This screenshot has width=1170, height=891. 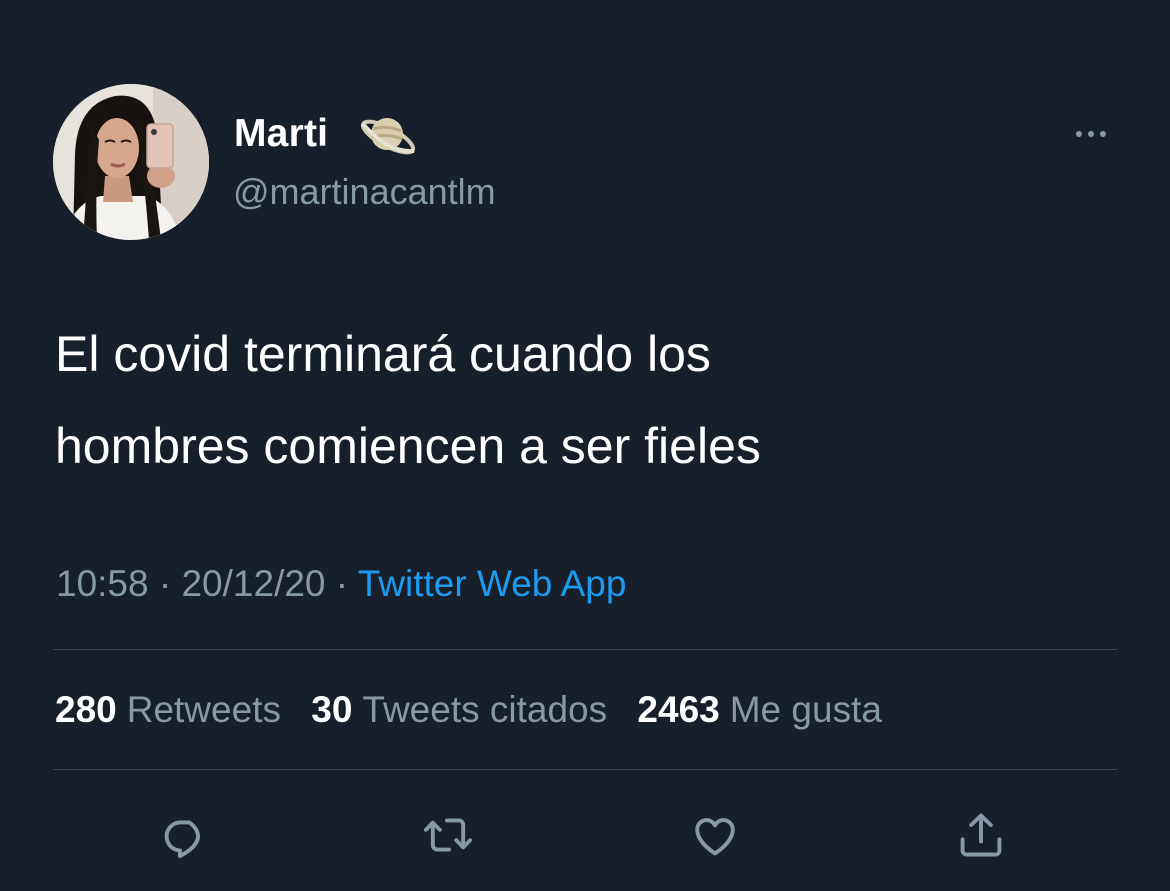 What do you see at coordinates (182, 839) in the screenshot?
I see `reply-icon` at bounding box center [182, 839].